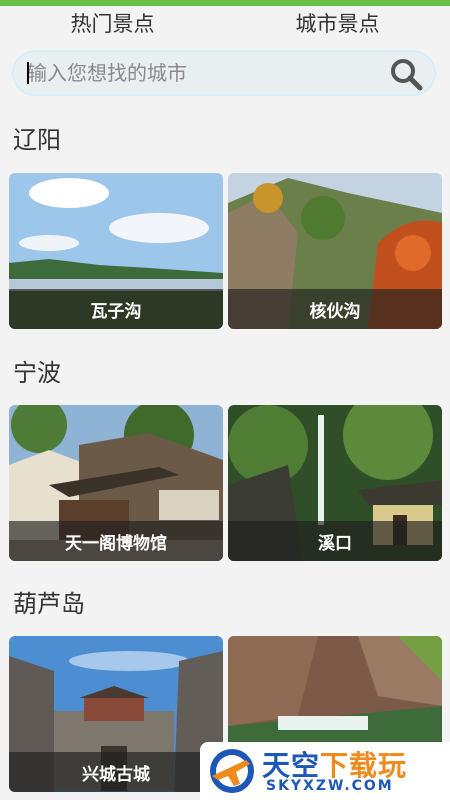  I want to click on search-input, so click(207, 73).